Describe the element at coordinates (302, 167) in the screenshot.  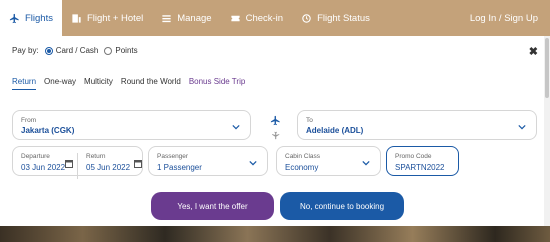
I see `cabin-class-value: Economy` at that location.